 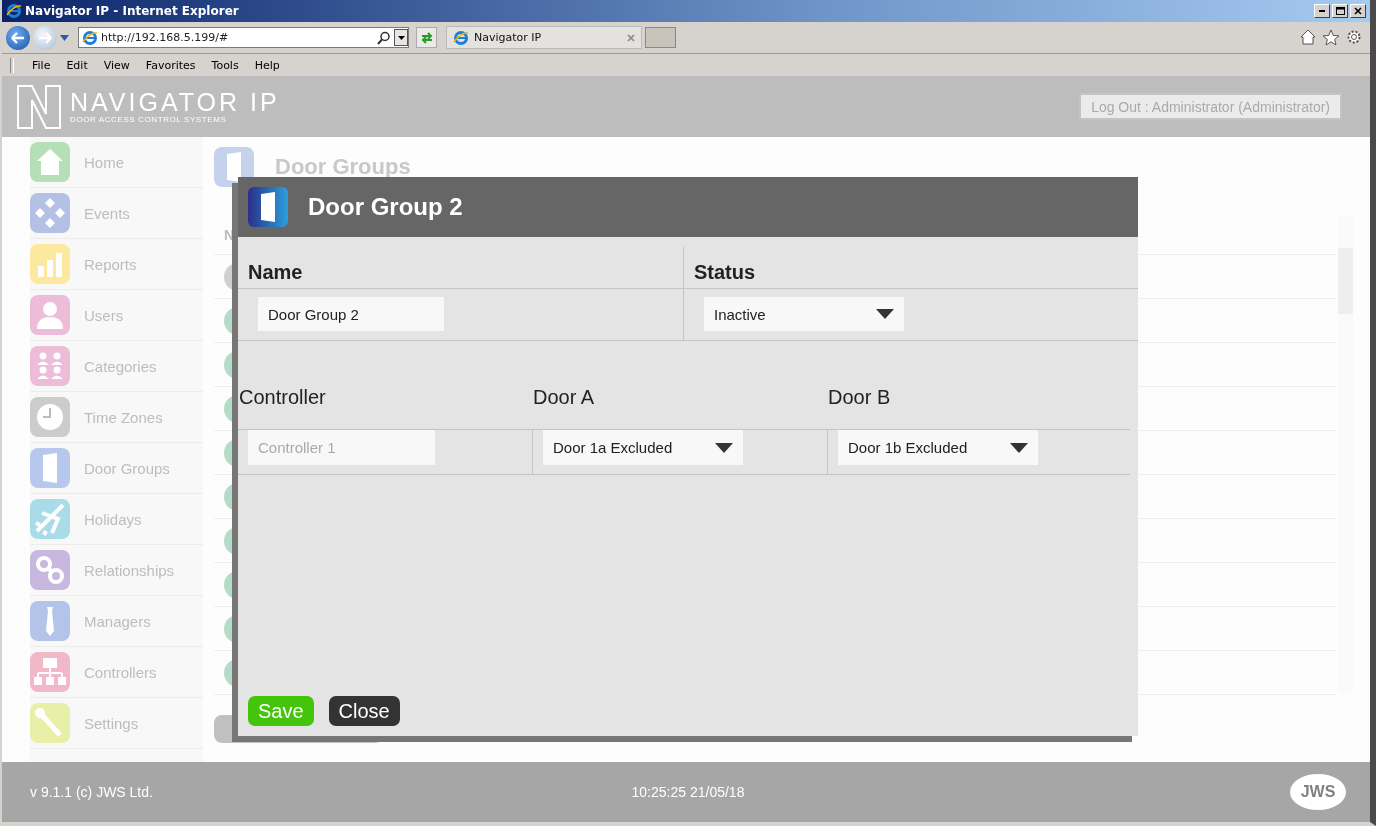 I want to click on close-button, so click(x=1358, y=11).